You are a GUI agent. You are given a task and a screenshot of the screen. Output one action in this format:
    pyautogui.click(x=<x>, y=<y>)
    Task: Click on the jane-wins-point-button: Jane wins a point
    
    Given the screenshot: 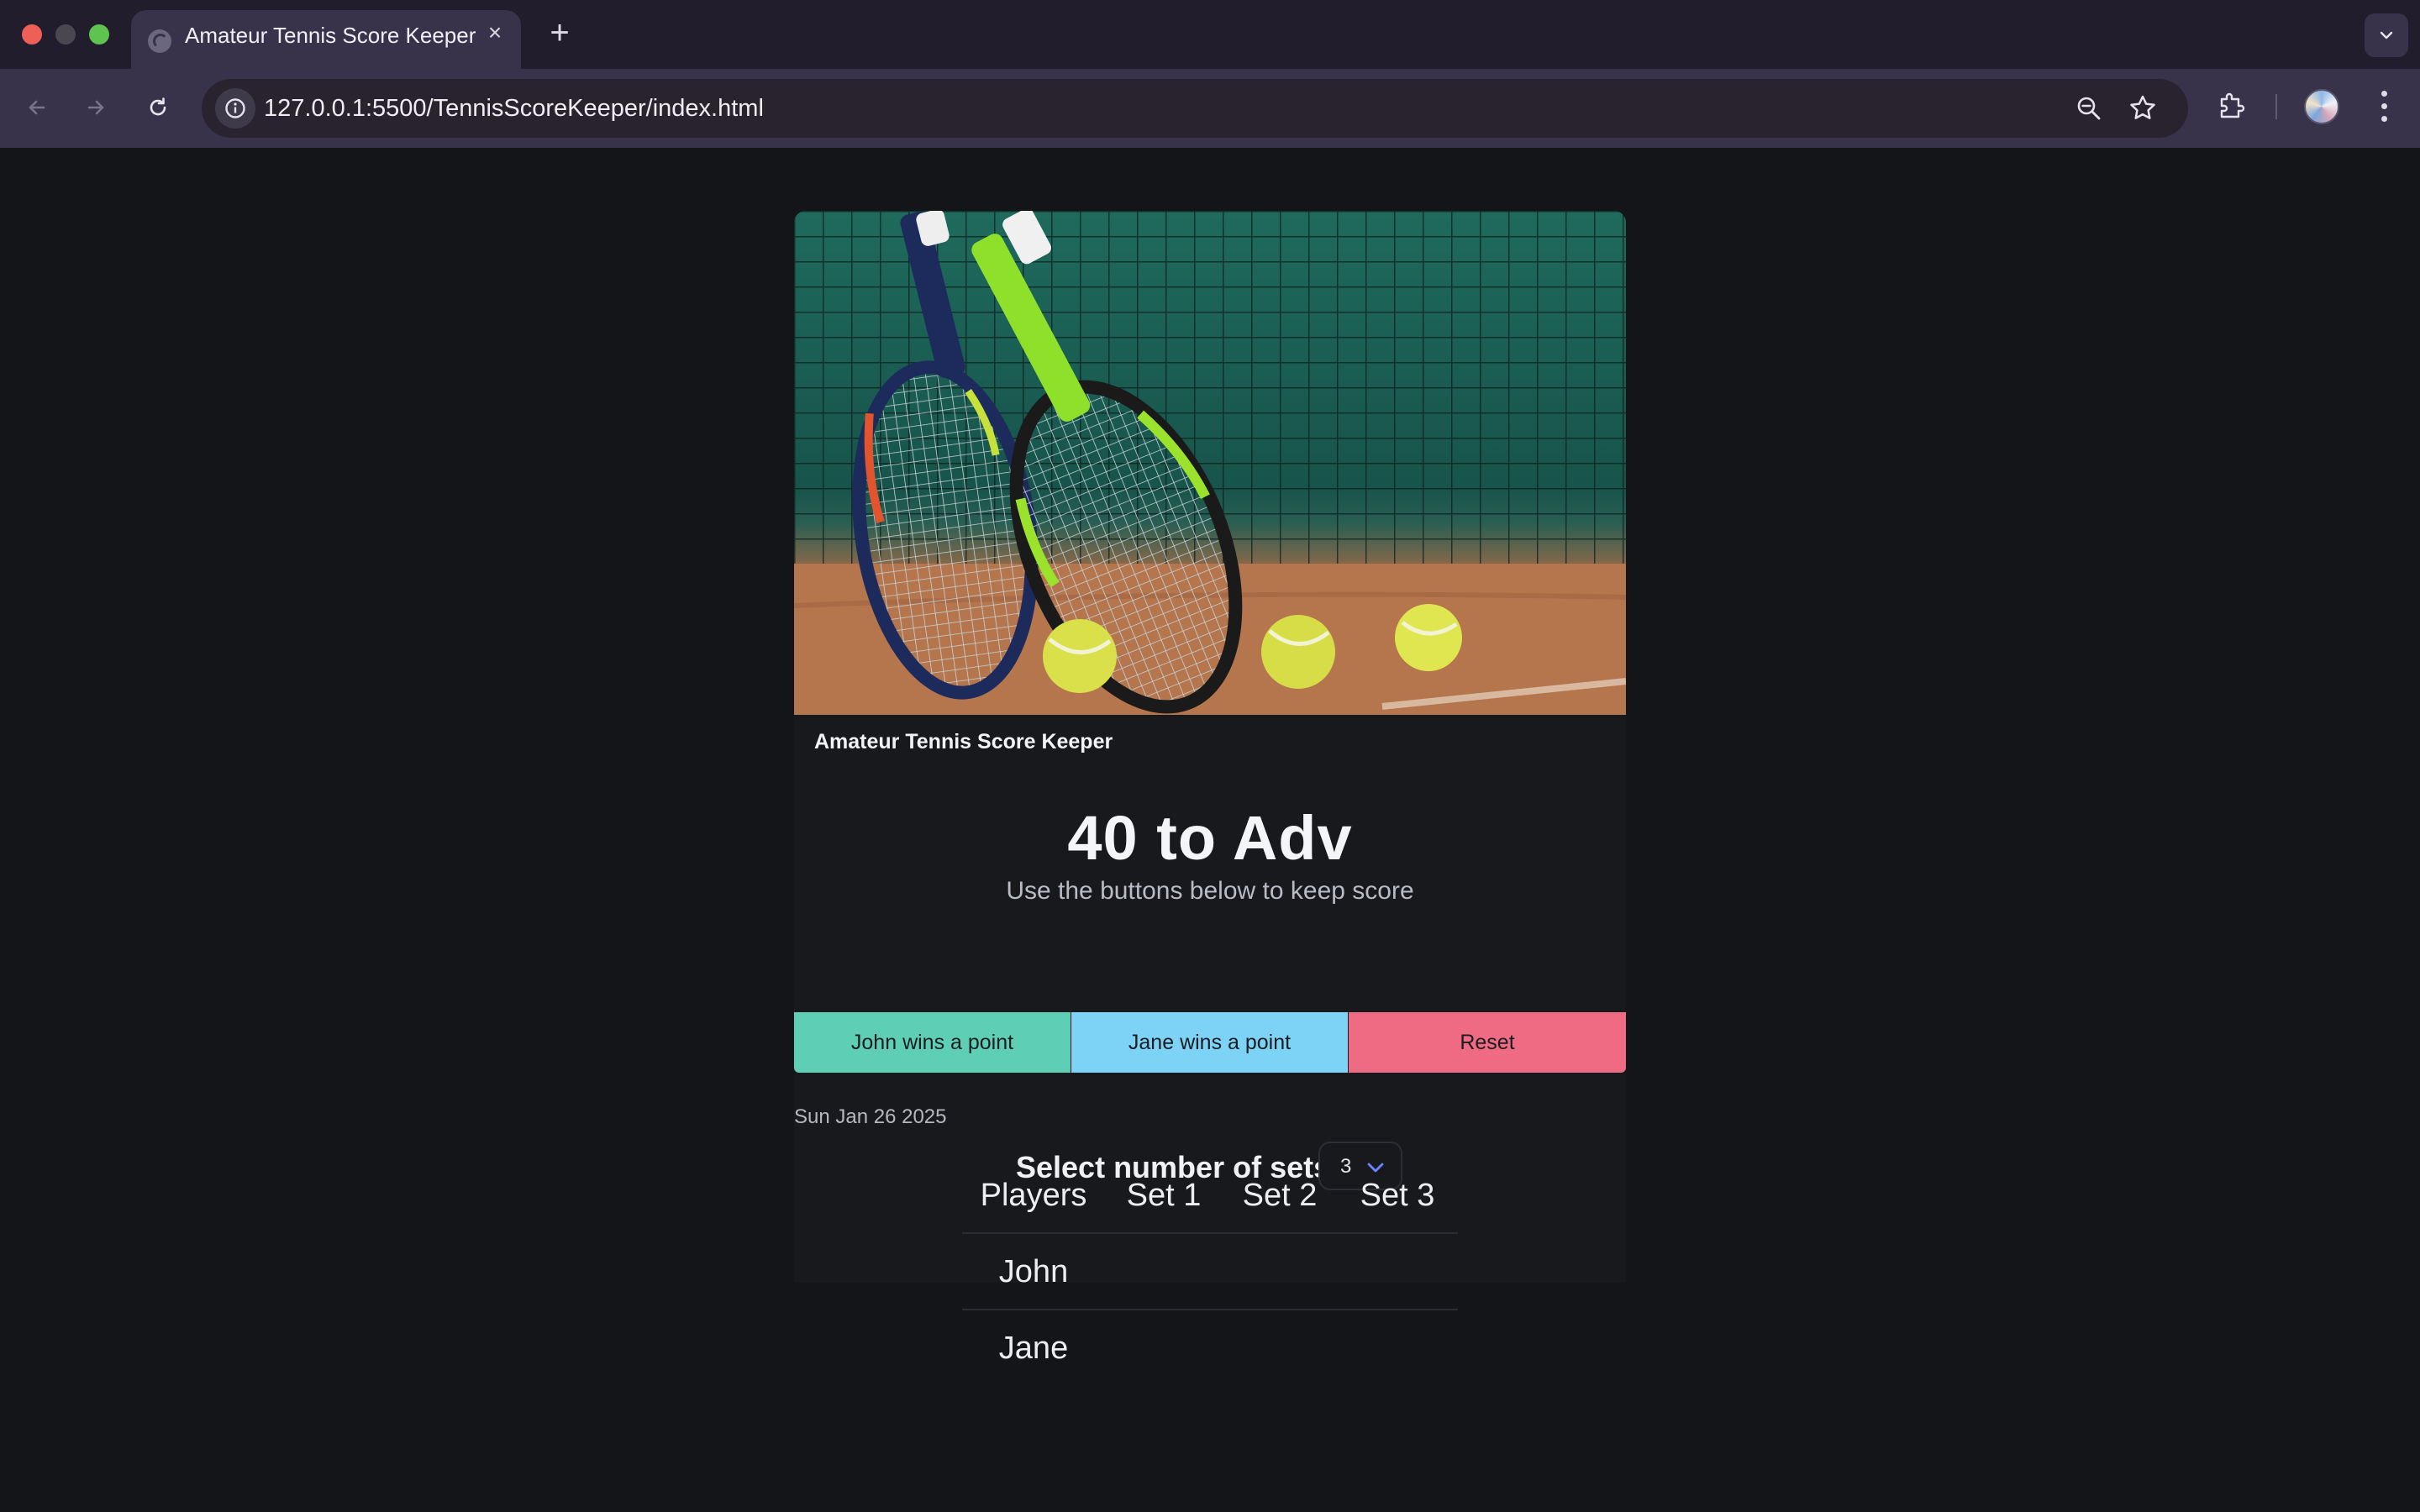 What is the action you would take?
    pyautogui.click(x=1209, y=1042)
    